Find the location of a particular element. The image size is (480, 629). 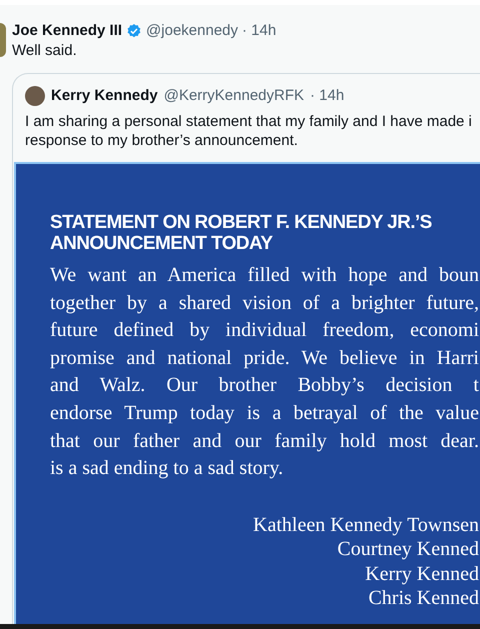

post-text: Well said. is located at coordinates (45, 51).